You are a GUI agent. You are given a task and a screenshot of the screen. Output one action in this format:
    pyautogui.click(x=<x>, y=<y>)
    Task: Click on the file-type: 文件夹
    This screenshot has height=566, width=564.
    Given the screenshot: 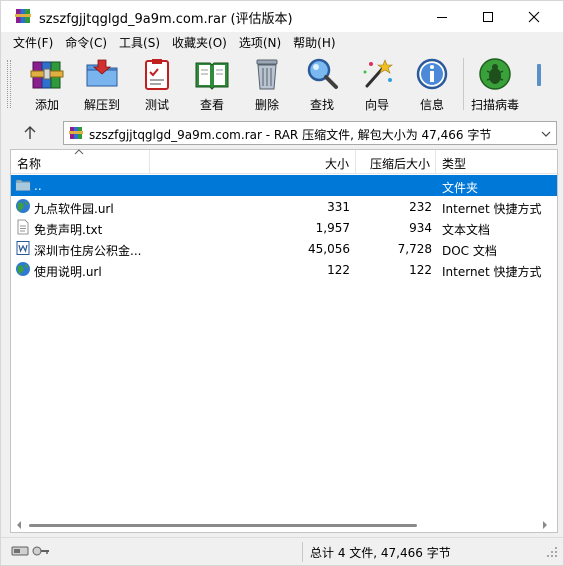 What is the action you would take?
    pyautogui.click(x=499, y=187)
    